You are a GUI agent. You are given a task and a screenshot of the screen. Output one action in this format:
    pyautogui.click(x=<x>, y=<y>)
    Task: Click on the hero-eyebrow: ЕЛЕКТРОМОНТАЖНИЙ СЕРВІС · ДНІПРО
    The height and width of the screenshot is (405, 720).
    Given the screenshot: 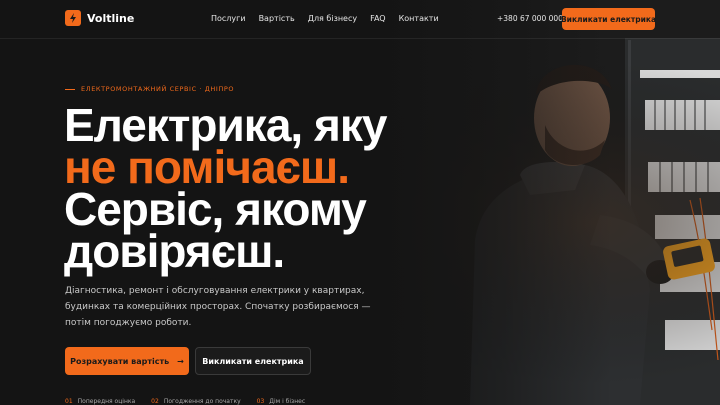 What is the action you would take?
    pyautogui.click(x=149, y=89)
    